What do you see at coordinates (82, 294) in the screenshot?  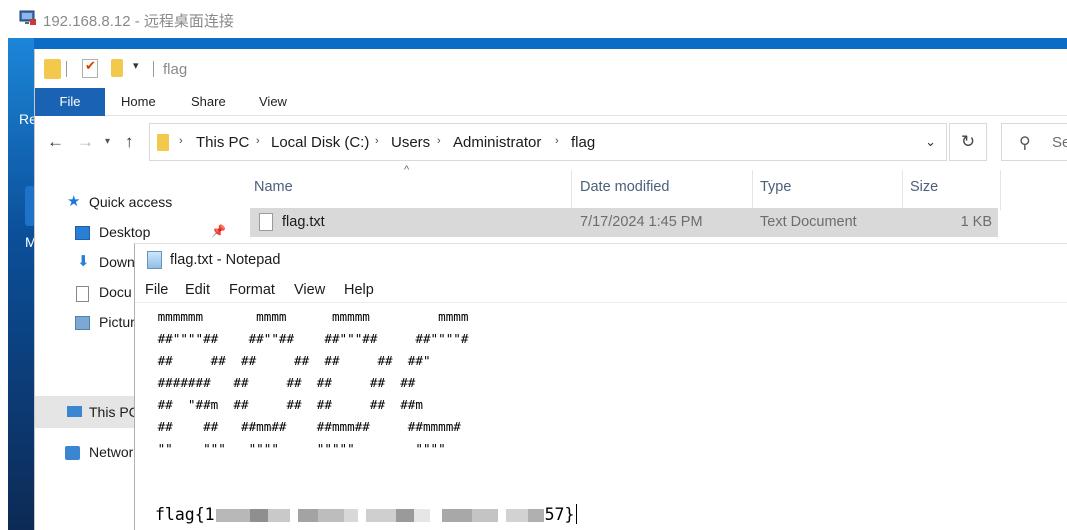 I see `document-icon` at bounding box center [82, 294].